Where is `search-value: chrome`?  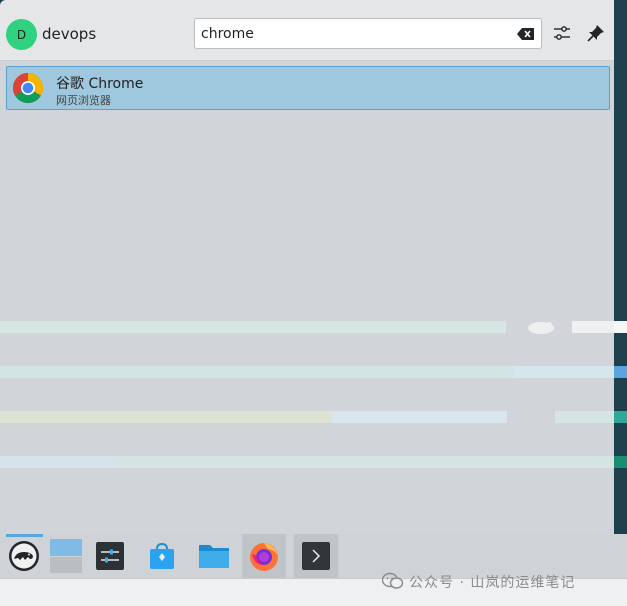 search-value: chrome is located at coordinates (227, 34).